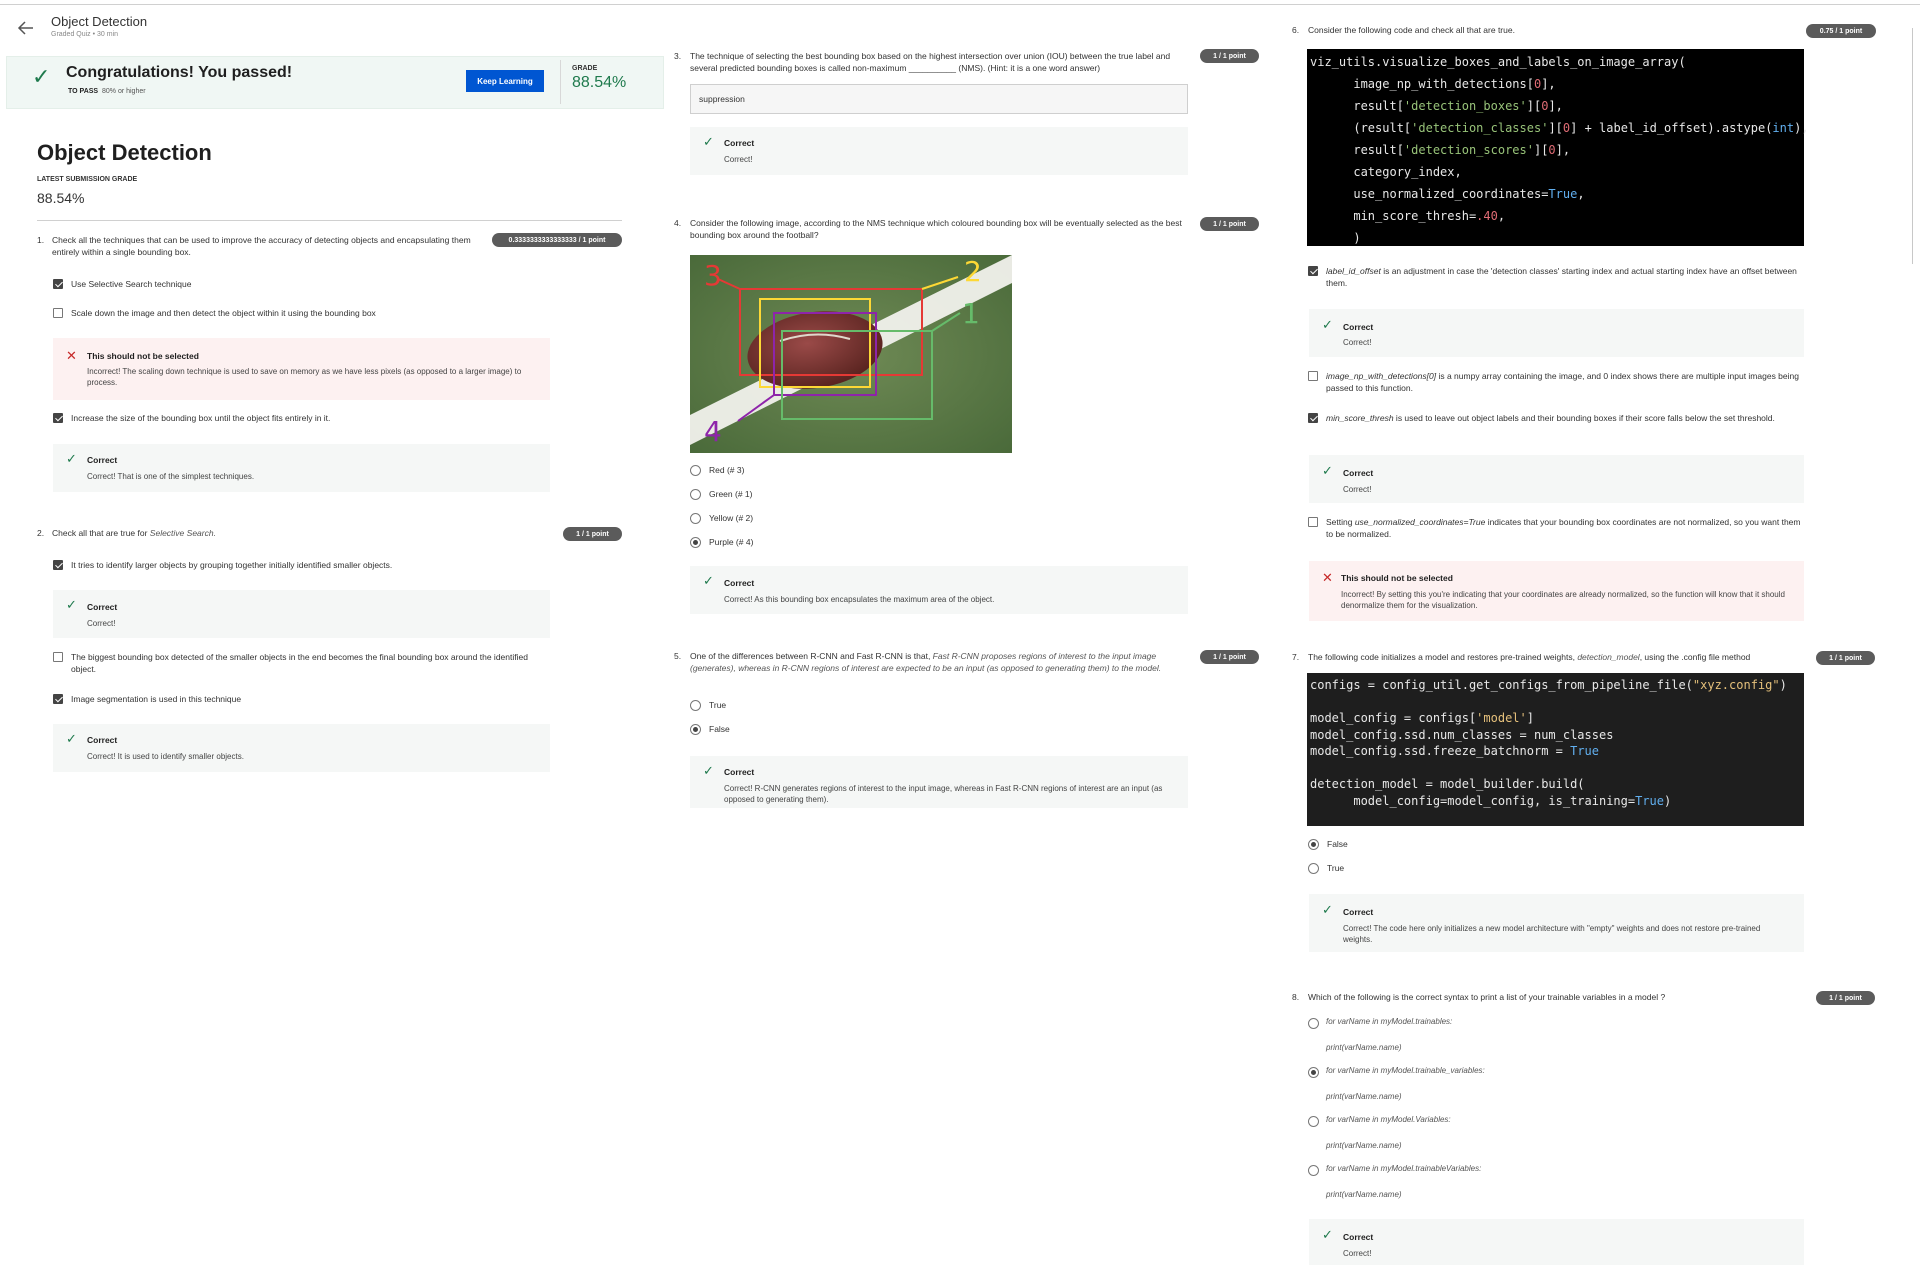  I want to click on latest-grade-value: 88.54%, so click(61, 198).